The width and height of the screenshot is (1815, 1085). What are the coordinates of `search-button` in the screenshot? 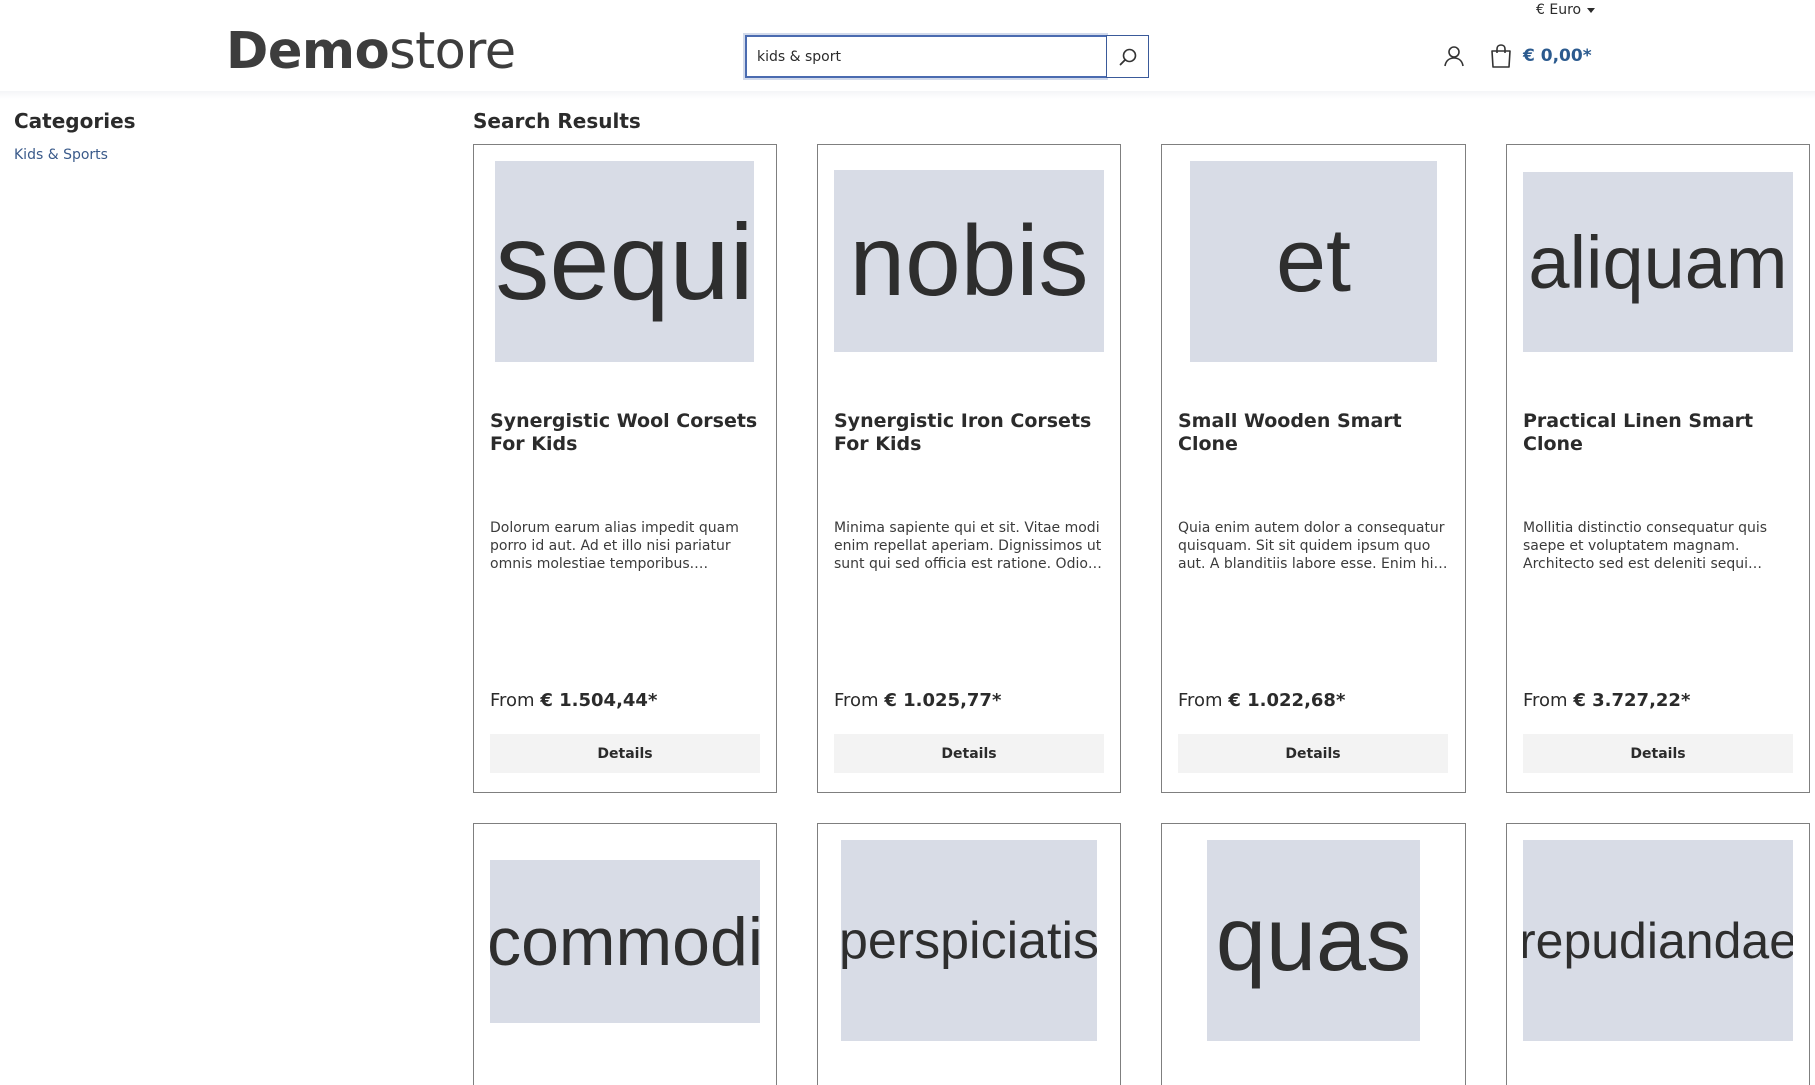 It's located at (1127, 56).